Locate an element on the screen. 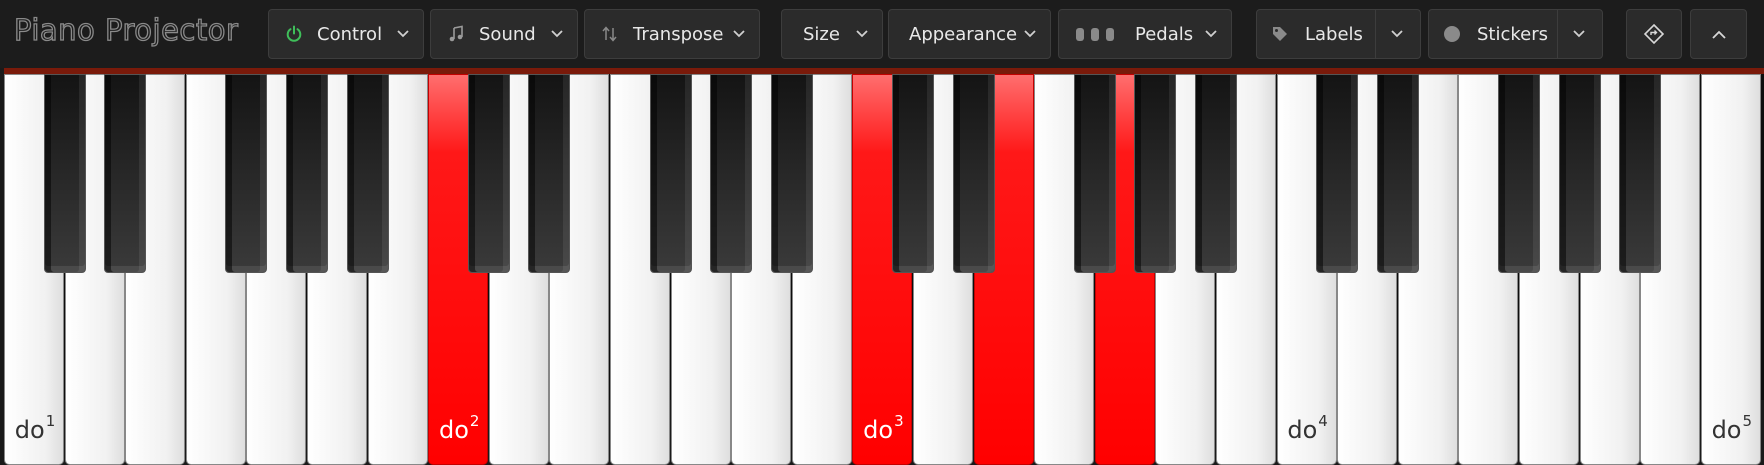 The image size is (1764, 465). sound-label: Sound is located at coordinates (507, 34).